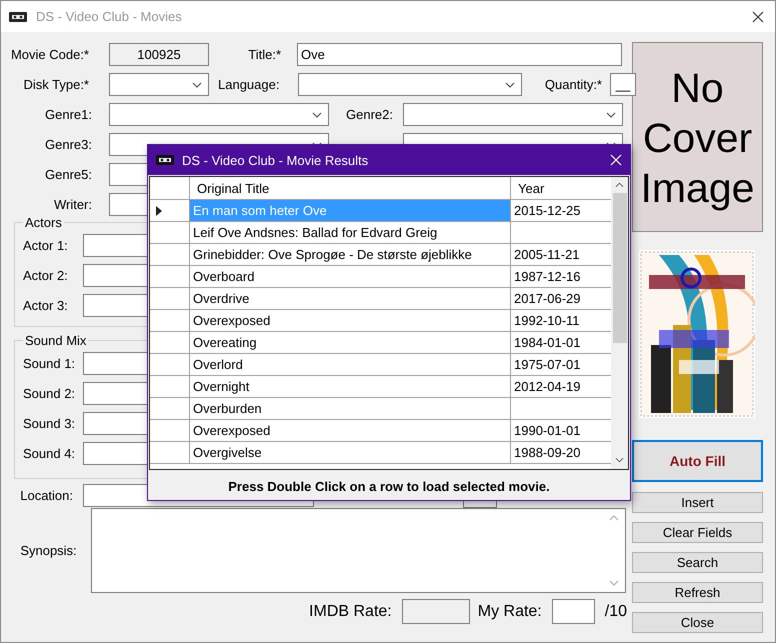 The width and height of the screenshot is (776, 643). What do you see at coordinates (46, 305) in the screenshot?
I see `field-label: Actor 3:` at bounding box center [46, 305].